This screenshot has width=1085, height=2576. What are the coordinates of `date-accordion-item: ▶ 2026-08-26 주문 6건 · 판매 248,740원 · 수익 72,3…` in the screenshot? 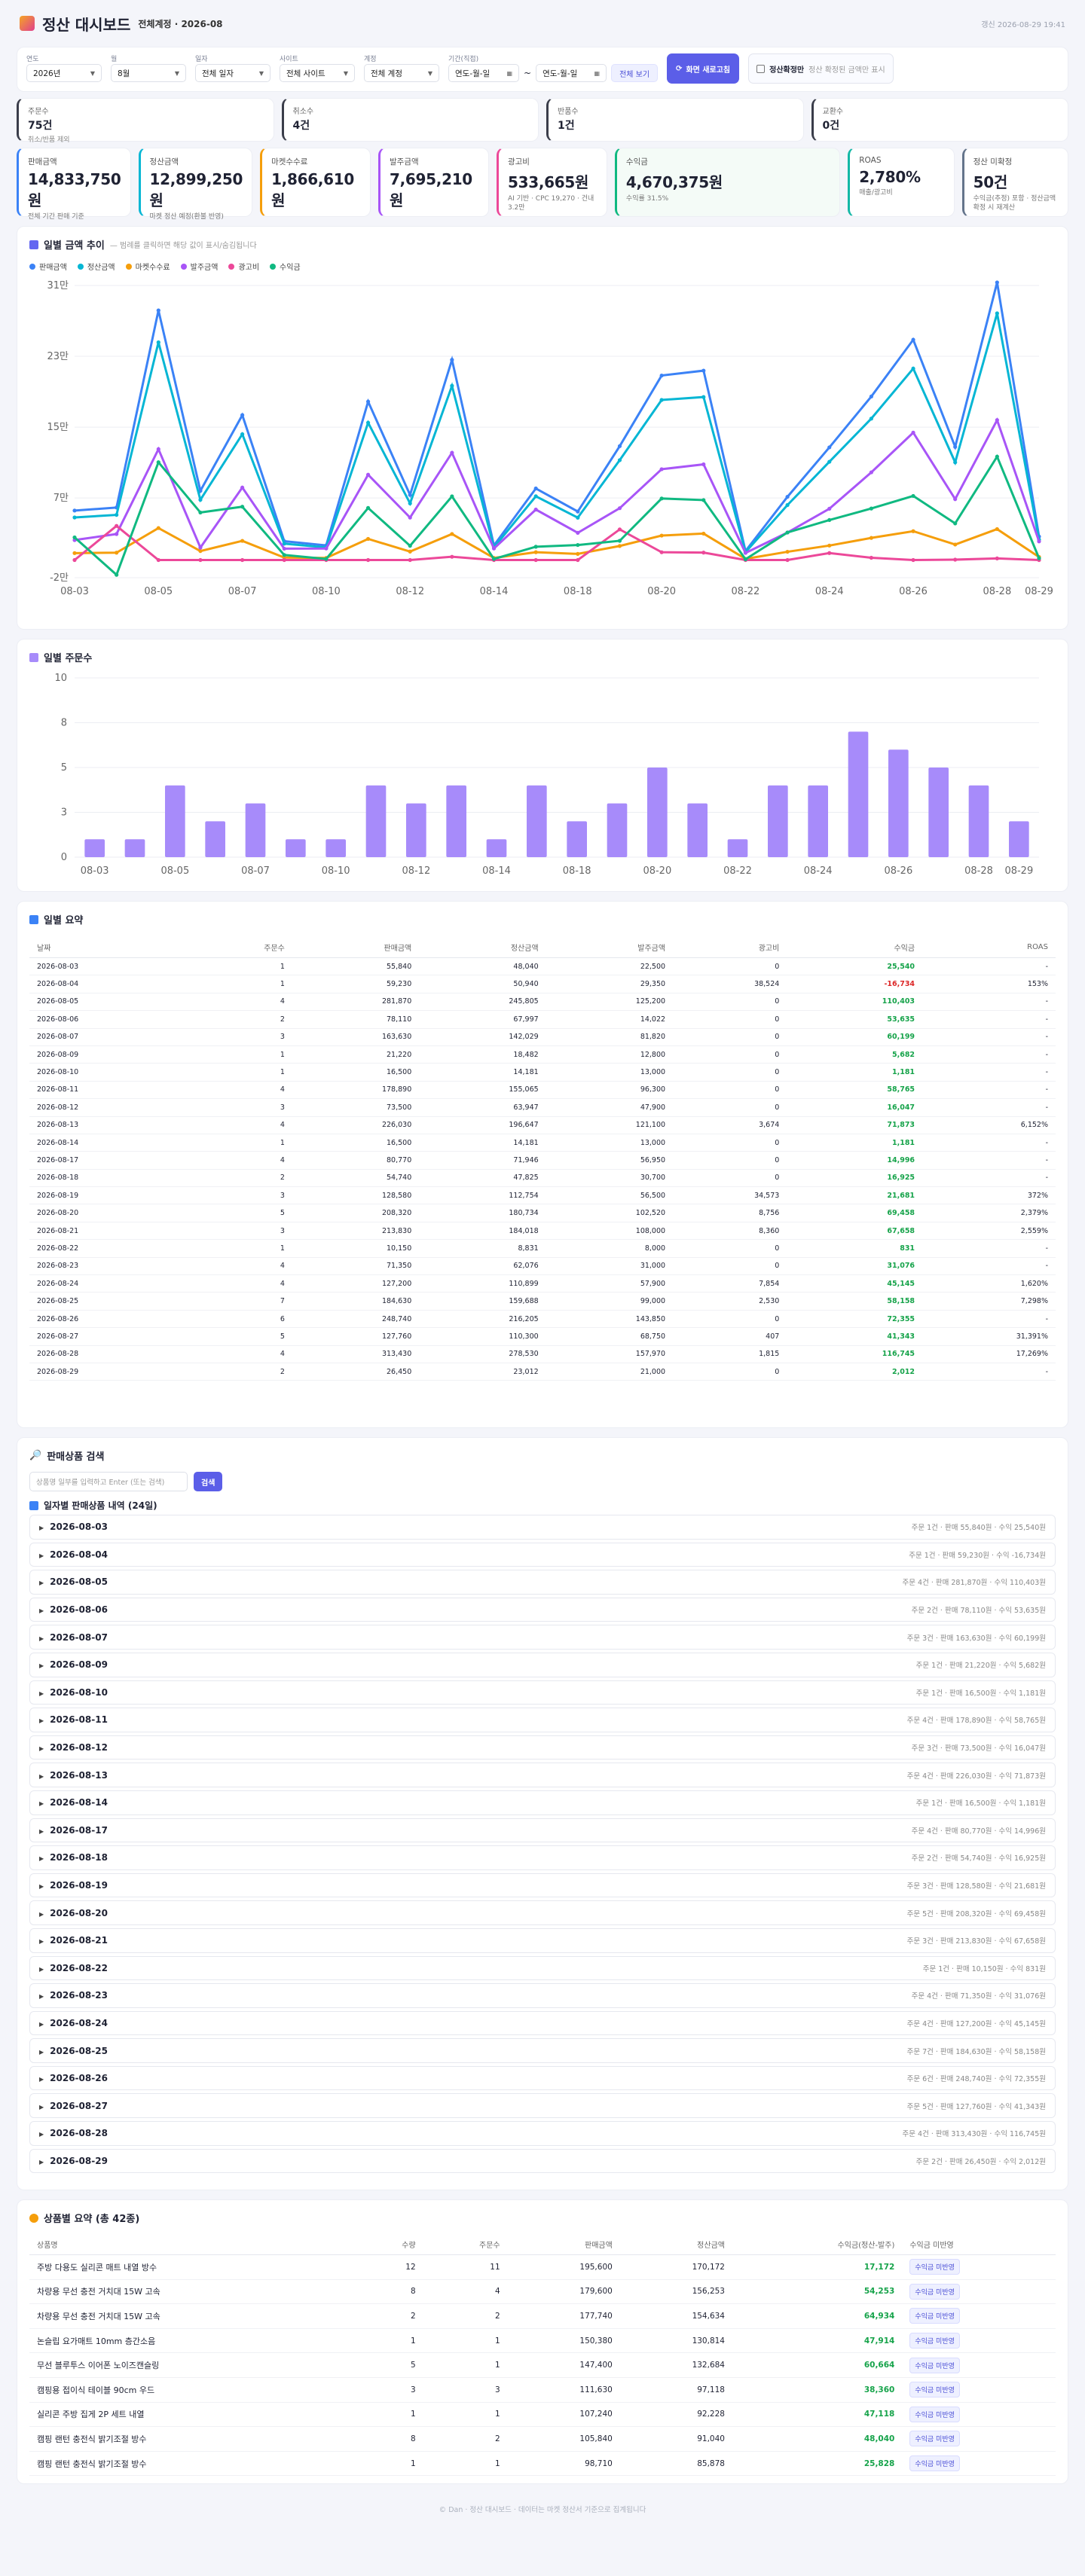 It's located at (542, 2078).